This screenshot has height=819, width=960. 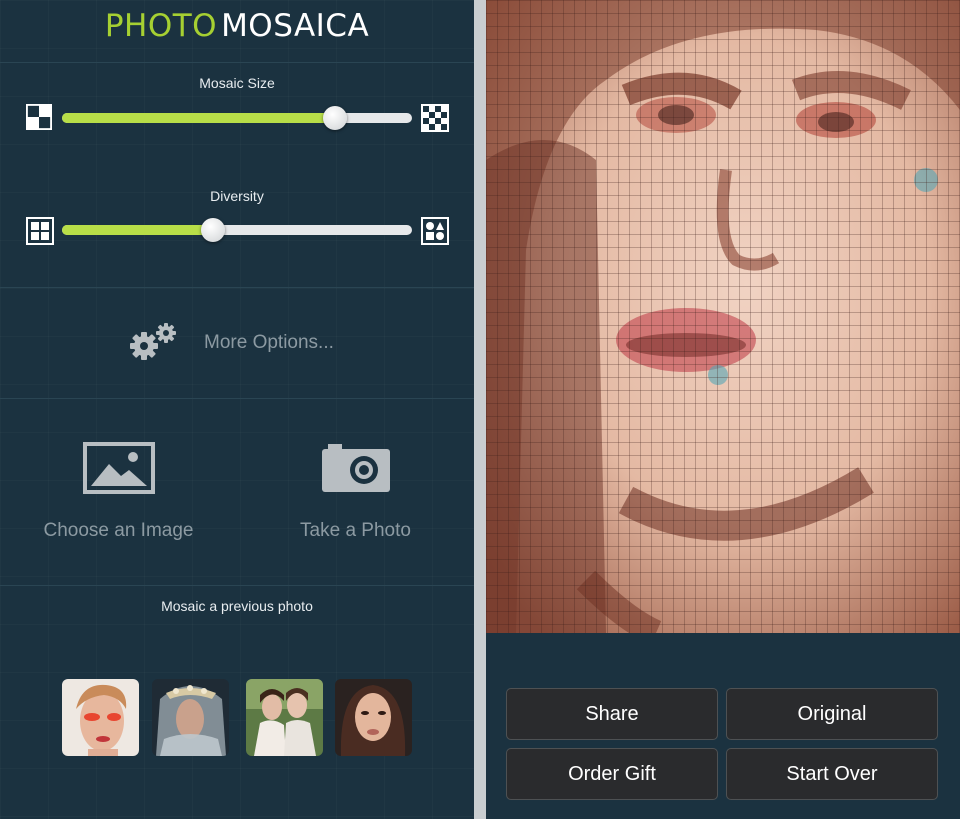 I want to click on gears-icon, so click(x=153, y=341).